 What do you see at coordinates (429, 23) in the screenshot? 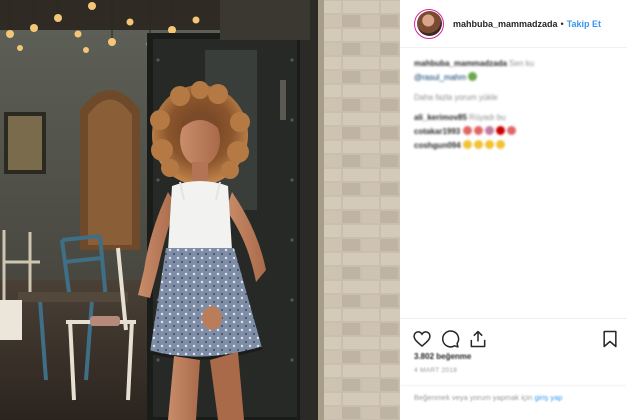
I see `avatar` at bounding box center [429, 23].